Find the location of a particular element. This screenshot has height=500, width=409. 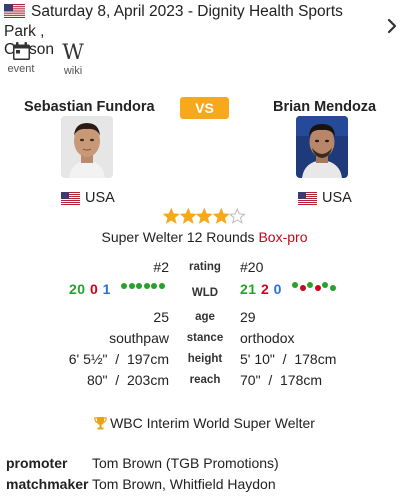

fighter-right-country: USA is located at coordinates (325, 198).